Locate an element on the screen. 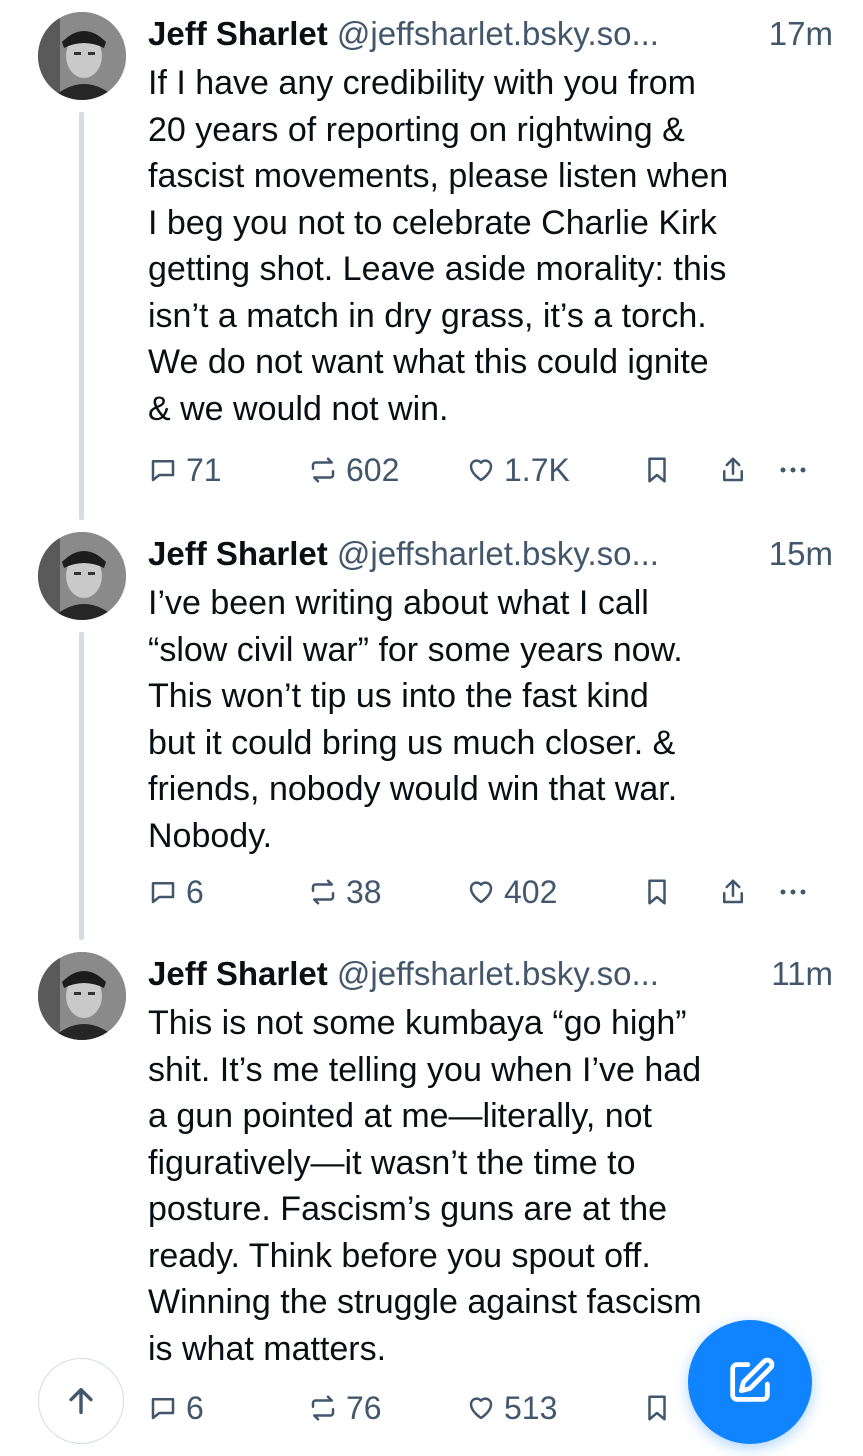 The image size is (863, 1456). reply-count: 71 is located at coordinates (204, 469).